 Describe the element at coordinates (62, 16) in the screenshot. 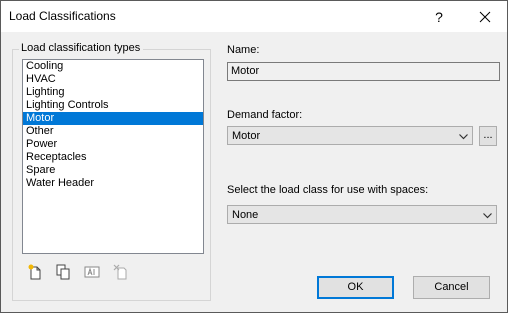

I see `dialog-title: Load Classifications` at that location.